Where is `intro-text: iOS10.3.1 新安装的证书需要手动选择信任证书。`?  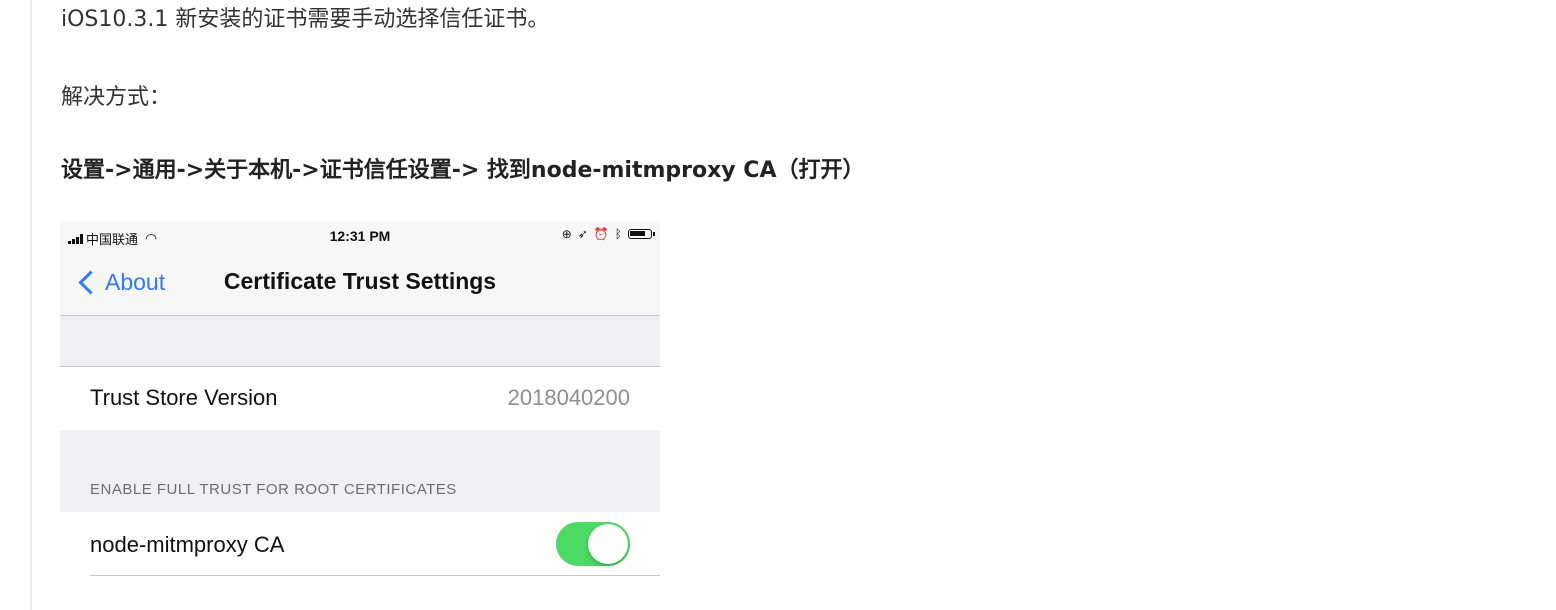 intro-text: iOS10.3.1 新安装的证书需要手动选择信任证书。 is located at coordinates (305, 19).